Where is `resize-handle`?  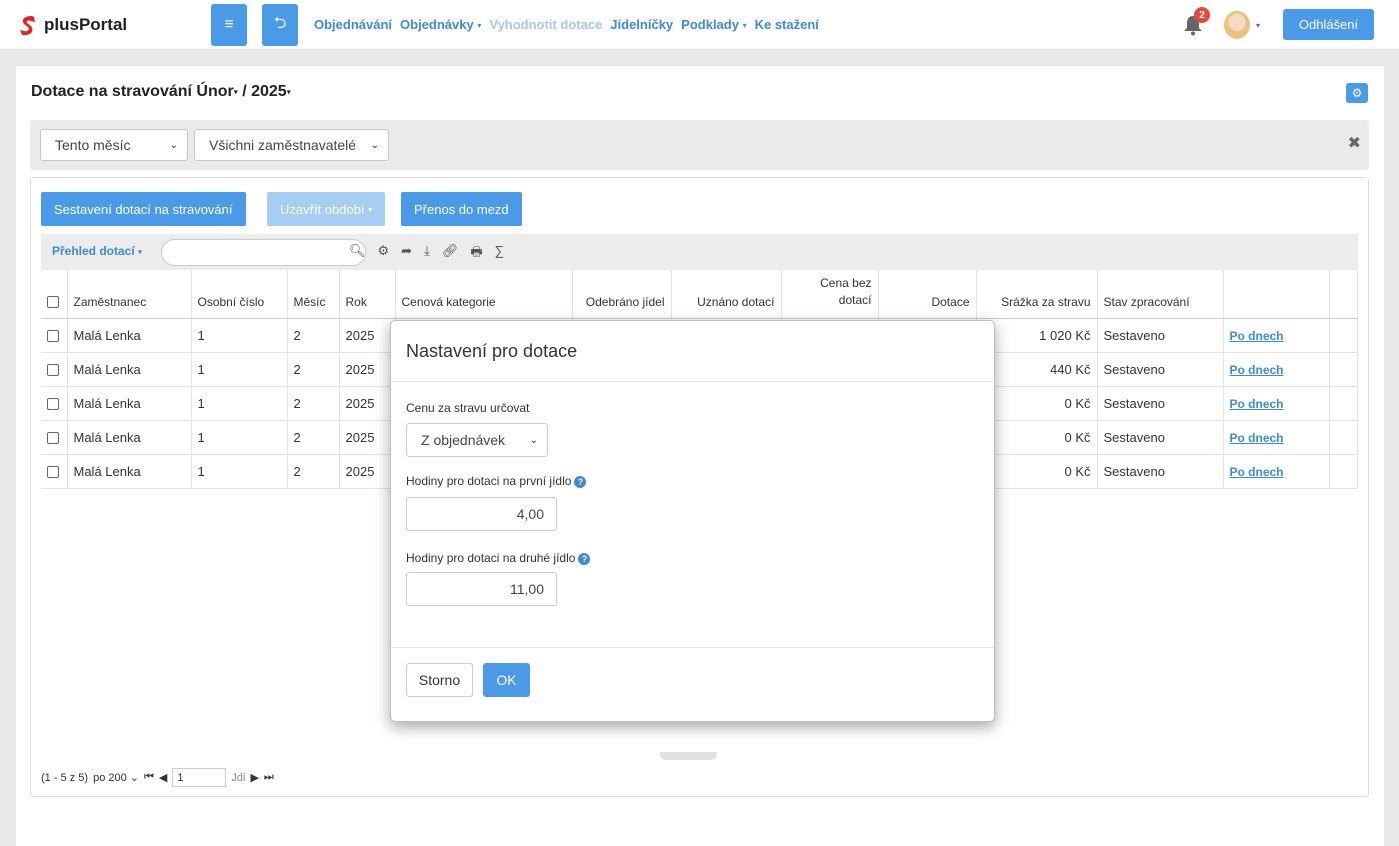
resize-handle is located at coordinates (688, 756).